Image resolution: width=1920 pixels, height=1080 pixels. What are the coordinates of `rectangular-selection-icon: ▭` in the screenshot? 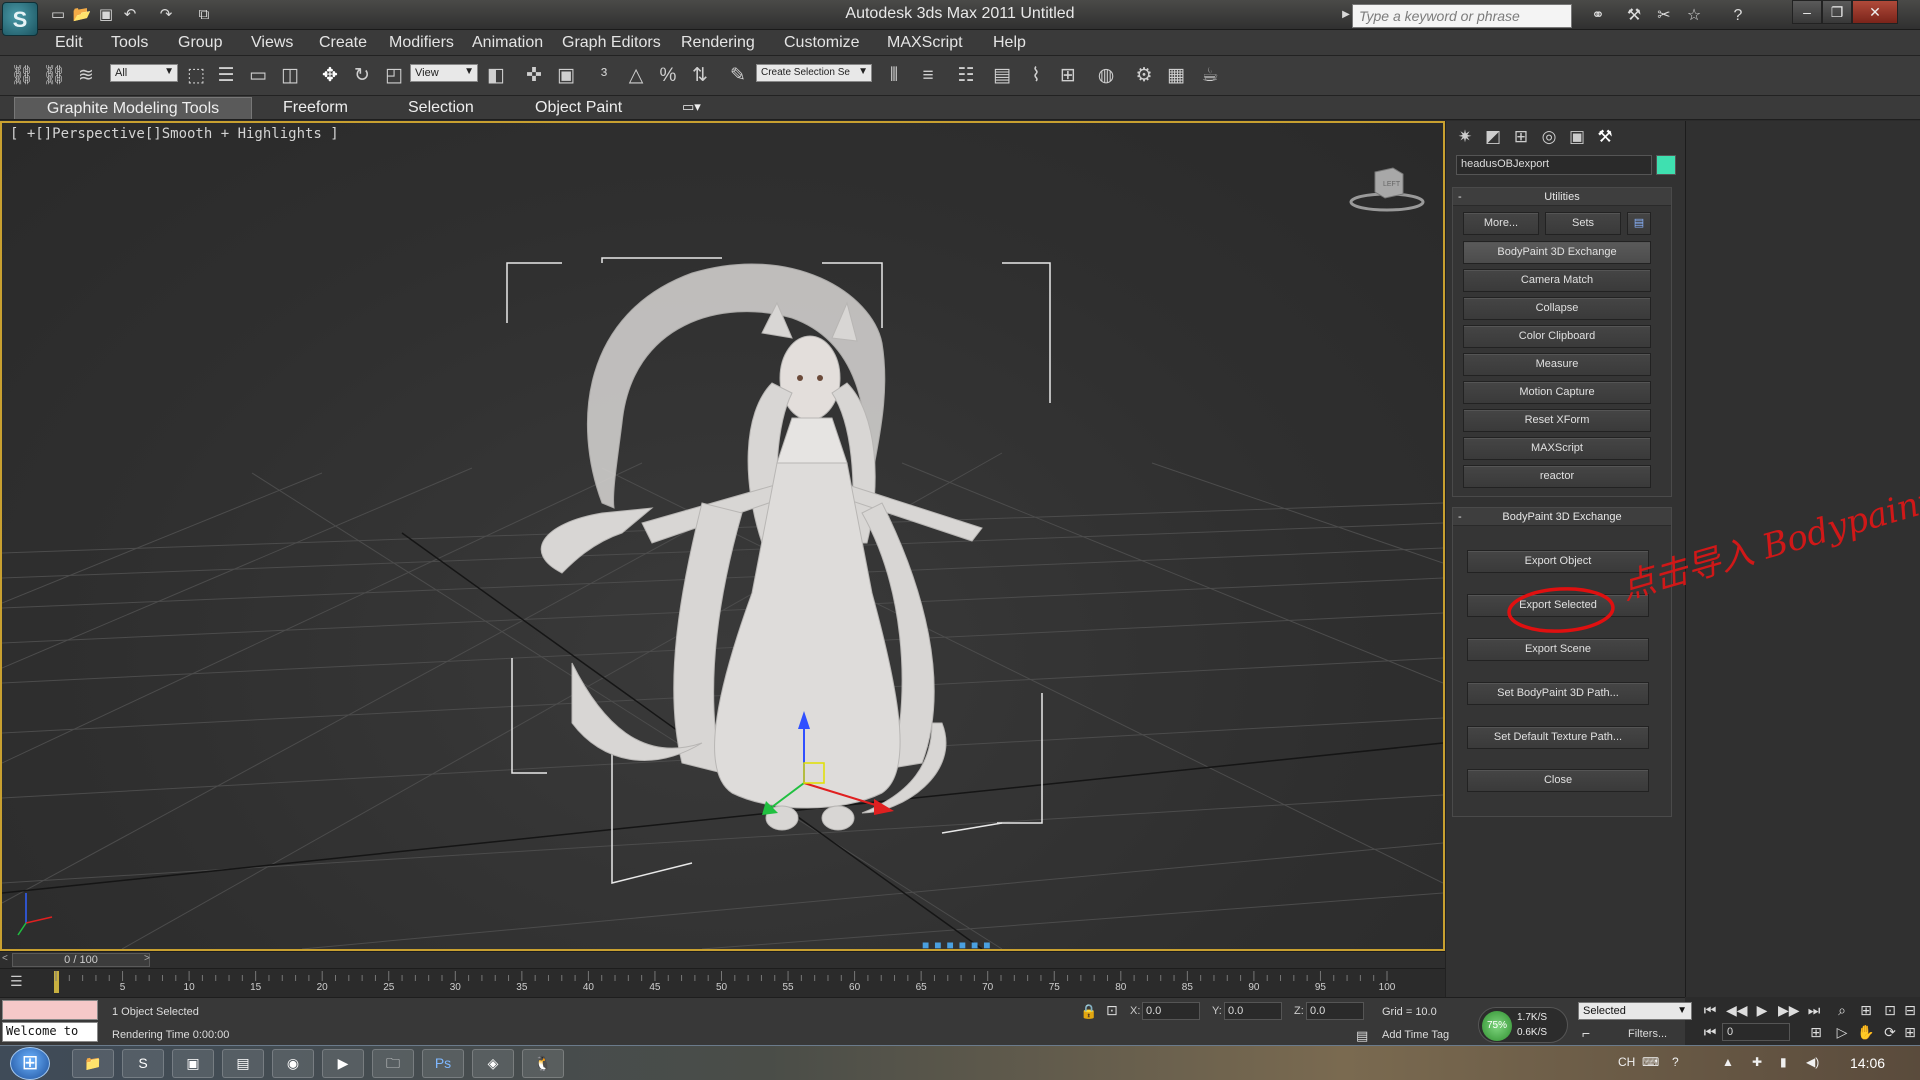 It's located at (258, 76).